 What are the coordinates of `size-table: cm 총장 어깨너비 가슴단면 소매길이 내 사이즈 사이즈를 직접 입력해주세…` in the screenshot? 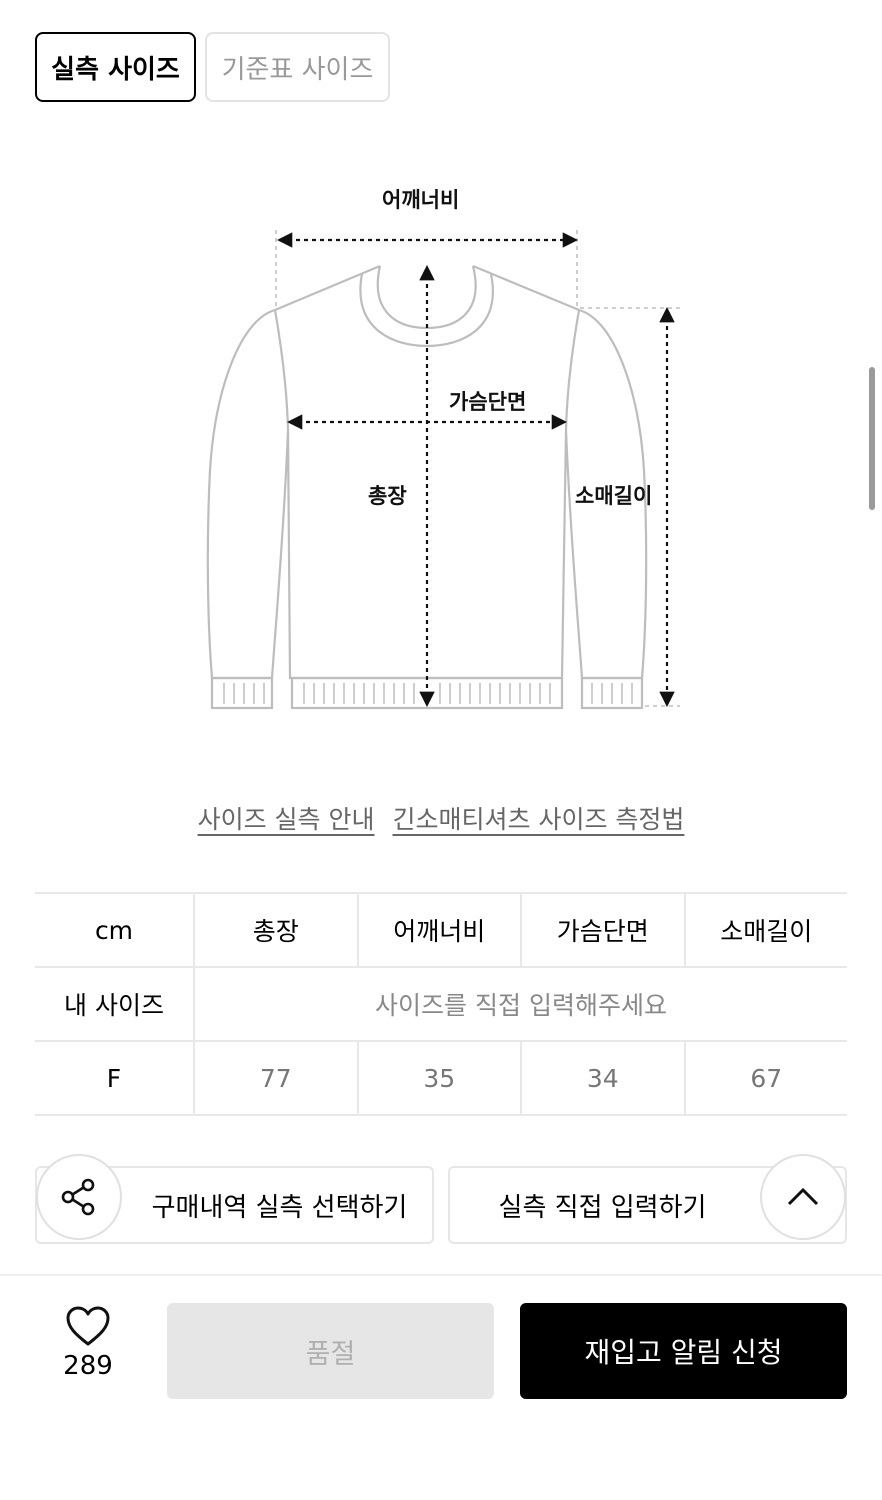 It's located at (441, 1004).